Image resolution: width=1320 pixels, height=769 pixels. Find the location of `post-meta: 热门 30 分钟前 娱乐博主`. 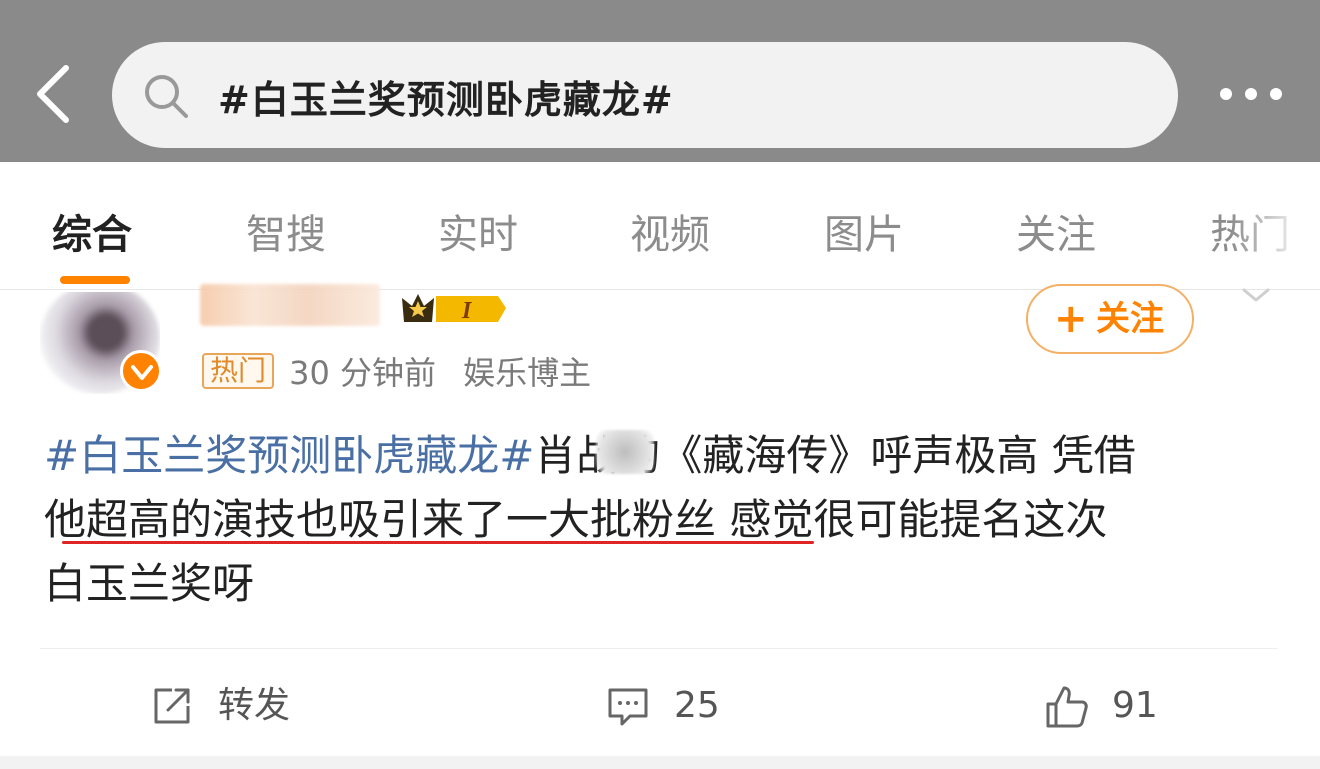

post-meta: 热门 30 分钟前 娱乐博主 is located at coordinates (396, 370).